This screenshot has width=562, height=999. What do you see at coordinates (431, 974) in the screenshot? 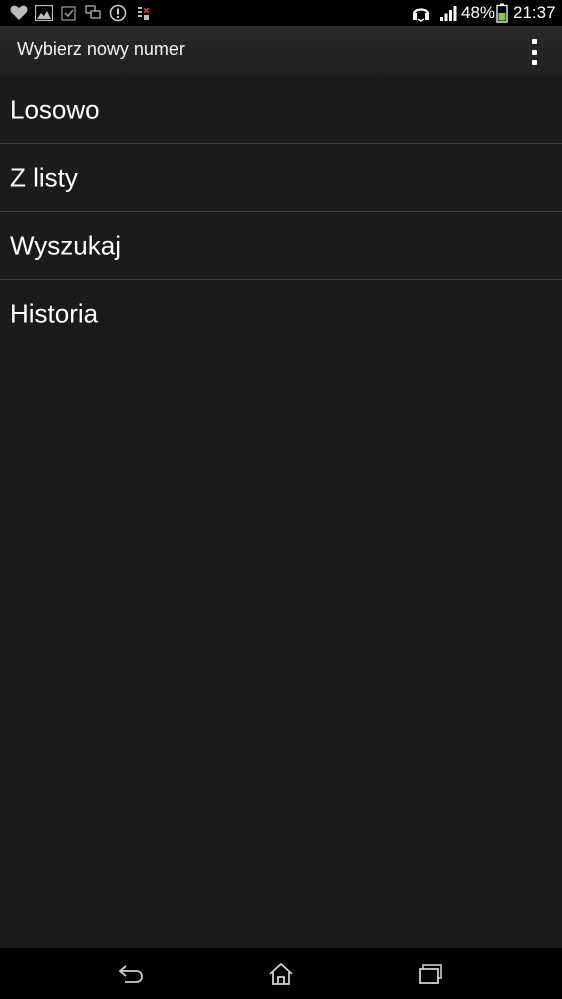
I see `recent-apps-icon` at bounding box center [431, 974].